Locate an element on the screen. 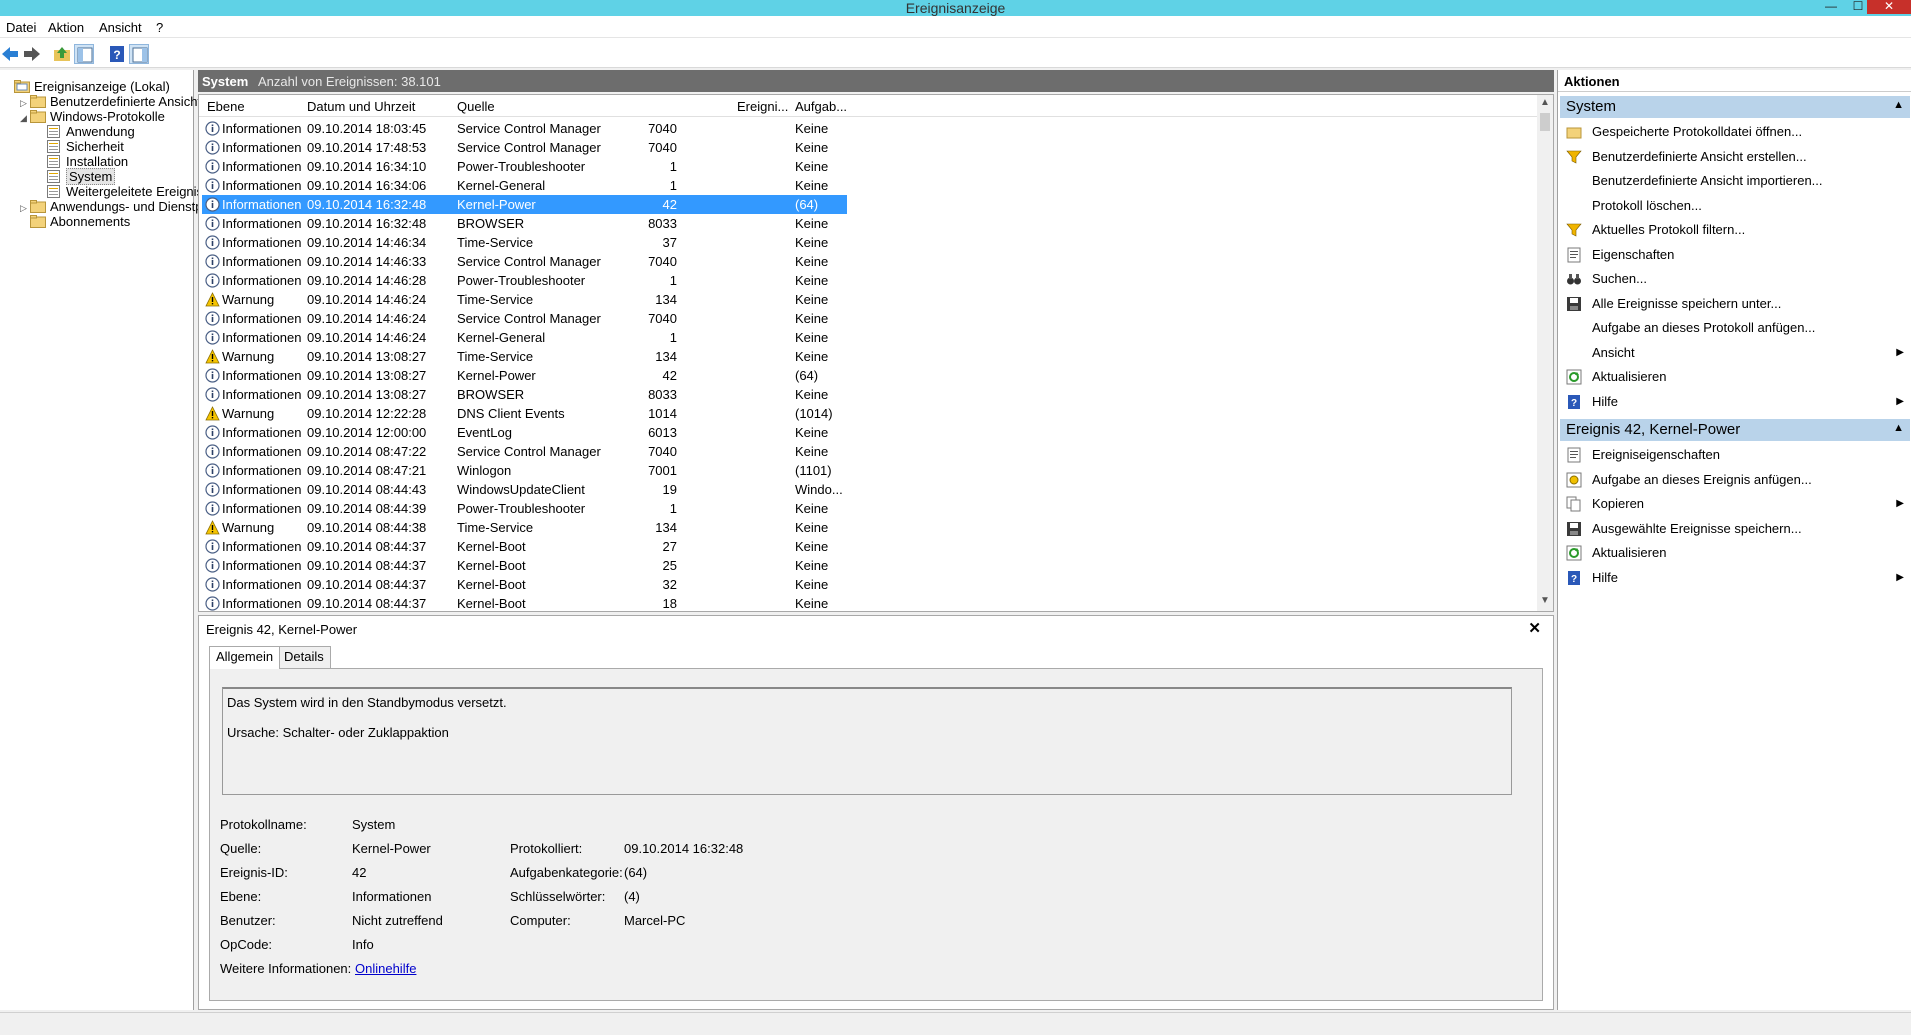 The height and width of the screenshot is (1035, 1911). action-eigenschaften: Eigenschaften is located at coordinates (1735, 254).